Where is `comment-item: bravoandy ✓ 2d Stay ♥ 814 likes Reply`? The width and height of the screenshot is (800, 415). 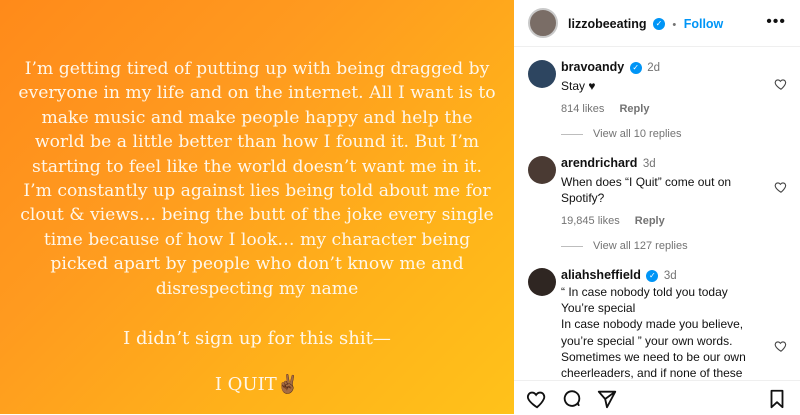 comment-item: bravoandy ✓ 2d Stay ♥ 814 likes Reply is located at coordinates (657, 90).